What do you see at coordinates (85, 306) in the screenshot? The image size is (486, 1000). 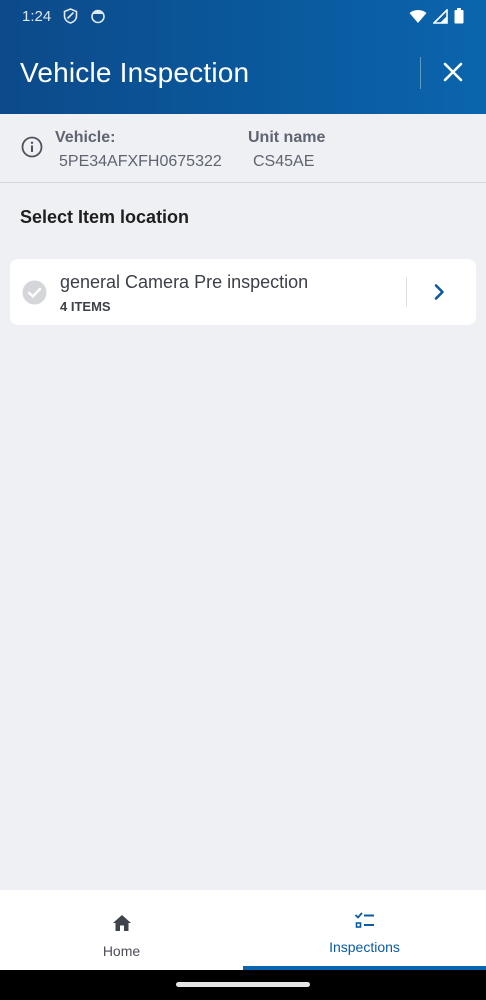 I see `location-item-count: 4 ITEMS` at bounding box center [85, 306].